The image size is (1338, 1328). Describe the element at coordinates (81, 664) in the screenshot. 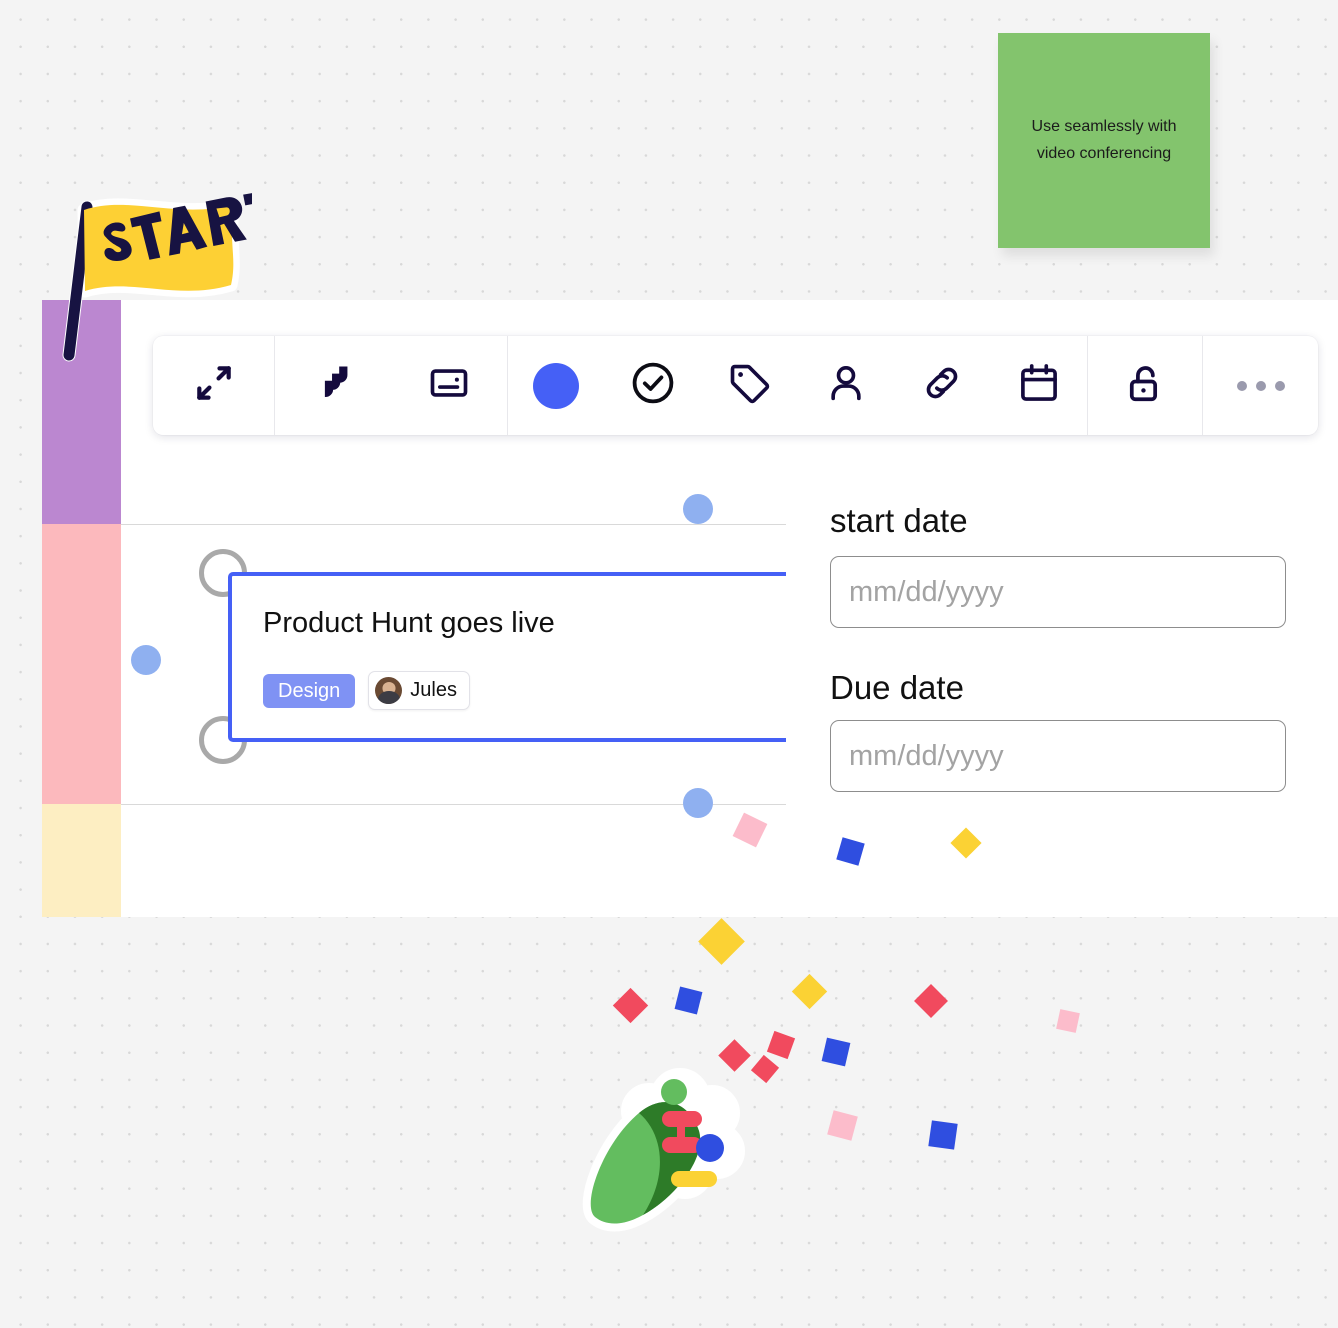

I see `lane-color-bar-pink` at that location.